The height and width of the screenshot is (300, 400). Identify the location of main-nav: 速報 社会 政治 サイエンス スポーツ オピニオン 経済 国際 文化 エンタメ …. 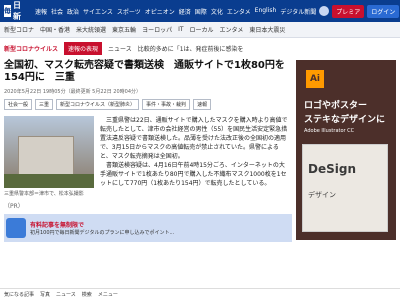
(175, 11).